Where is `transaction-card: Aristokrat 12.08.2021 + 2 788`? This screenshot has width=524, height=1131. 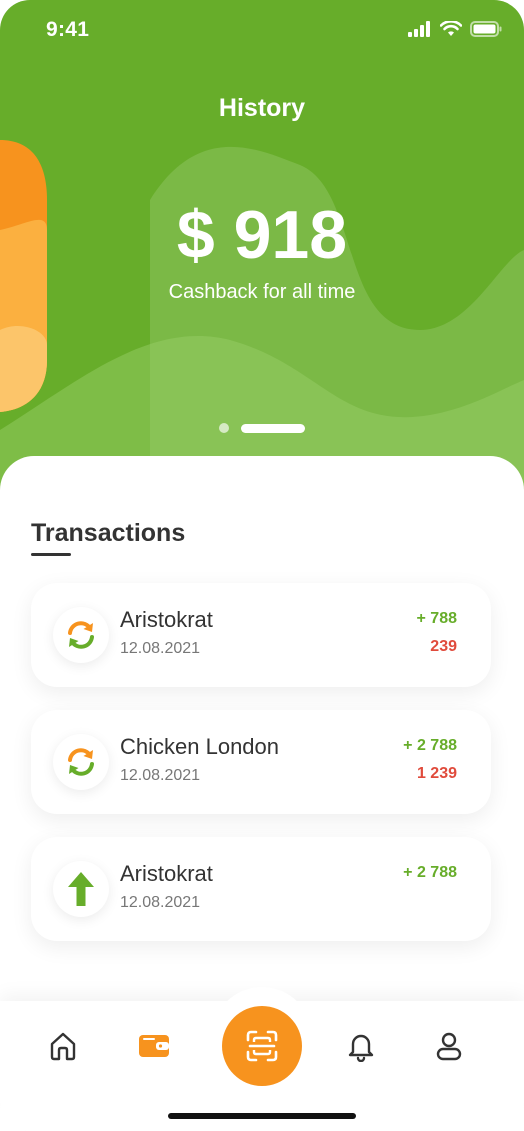
transaction-card: Aristokrat 12.08.2021 + 2 788 is located at coordinates (261, 889).